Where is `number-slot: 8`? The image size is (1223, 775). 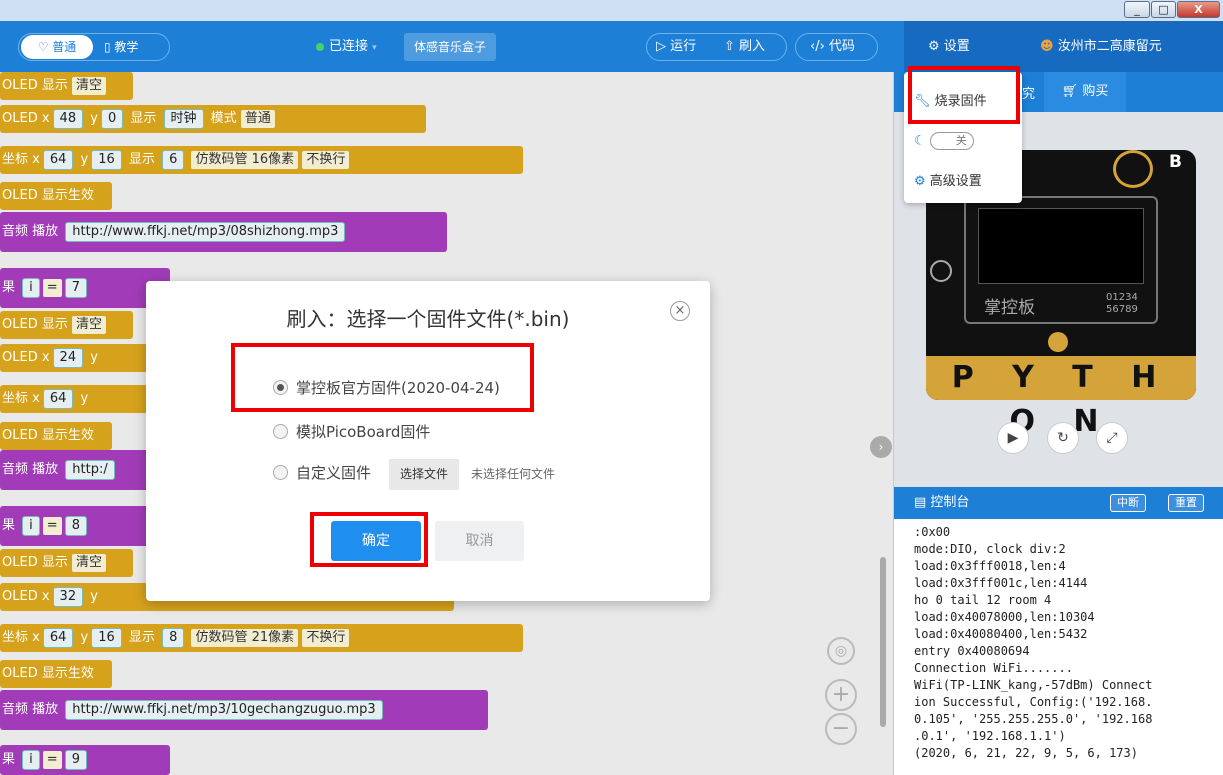 number-slot: 8 is located at coordinates (75, 525).